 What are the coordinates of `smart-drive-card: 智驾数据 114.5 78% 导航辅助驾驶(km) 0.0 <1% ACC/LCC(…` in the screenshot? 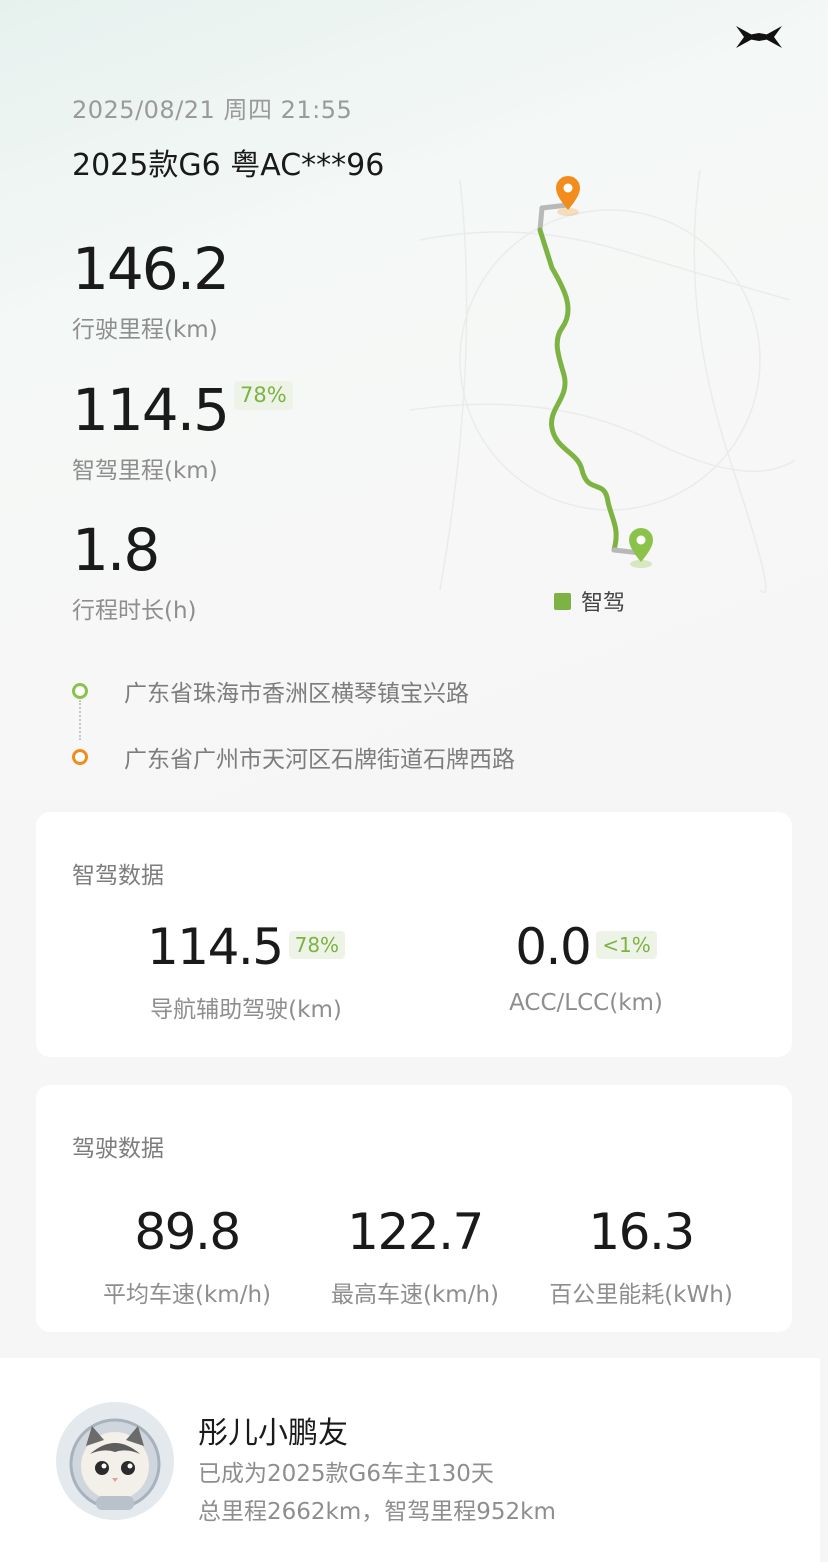 It's located at (414, 934).